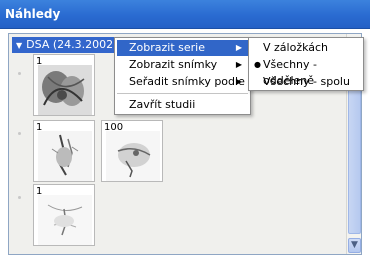  What do you see at coordinates (182, 93) in the screenshot?
I see `menu-separator` at bounding box center [182, 93].